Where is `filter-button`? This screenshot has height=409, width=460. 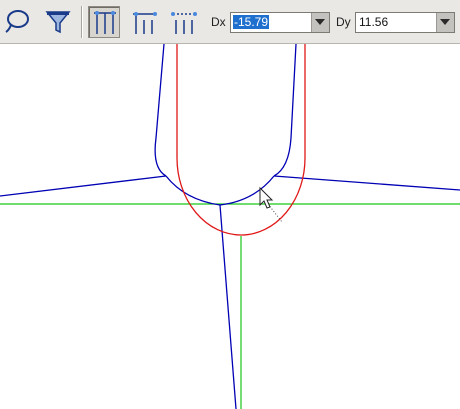 filter-button is located at coordinates (58, 22).